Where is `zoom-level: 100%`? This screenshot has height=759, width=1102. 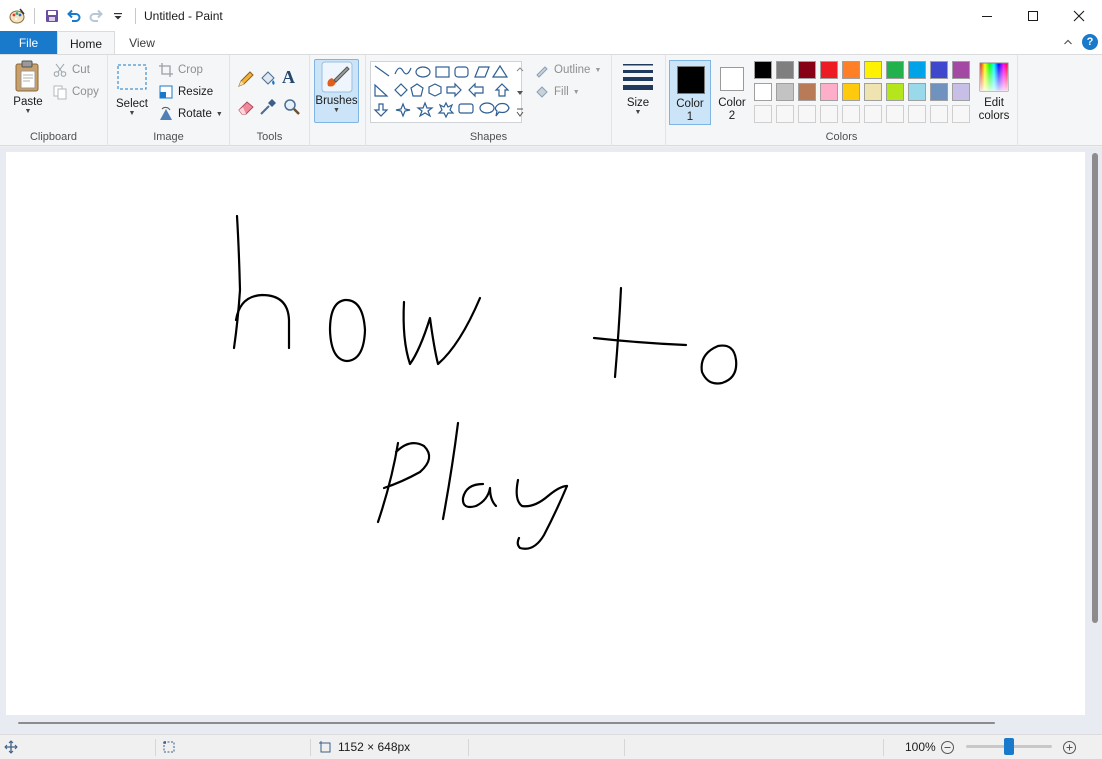
zoom-level: 100% is located at coordinates (920, 747).